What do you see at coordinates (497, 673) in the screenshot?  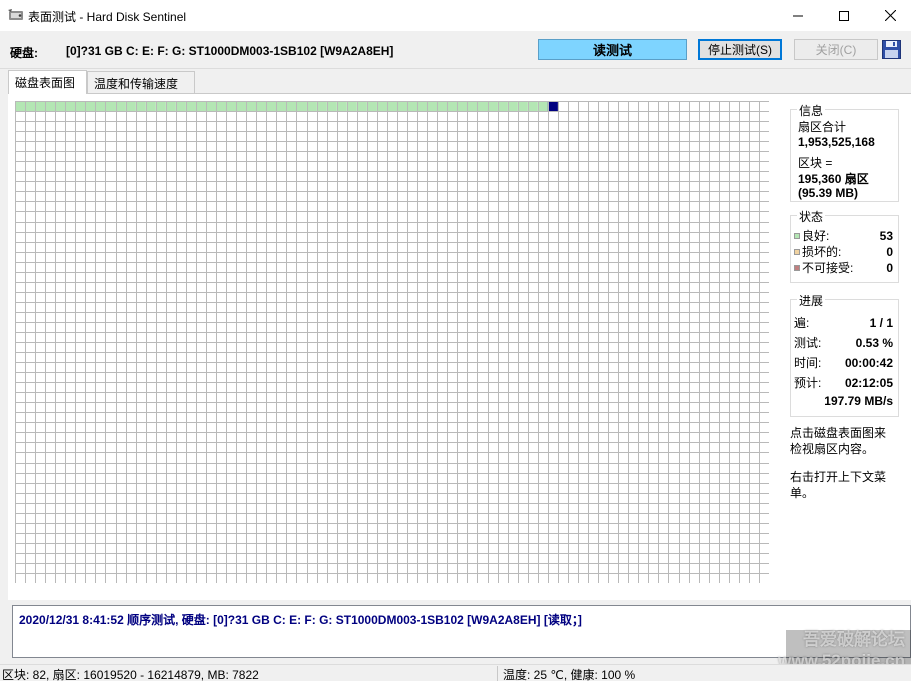 I see `statusbar-separator` at bounding box center [497, 673].